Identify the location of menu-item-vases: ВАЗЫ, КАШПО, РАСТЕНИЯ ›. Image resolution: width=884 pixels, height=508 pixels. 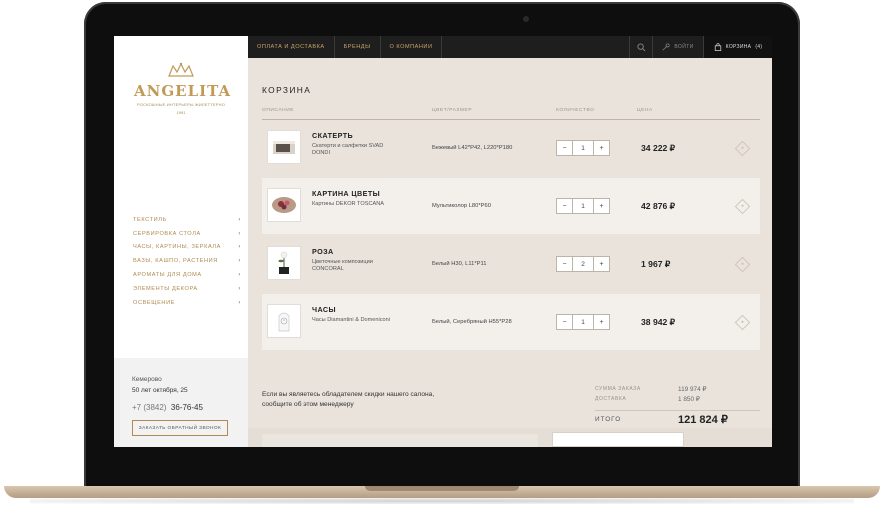
(187, 261).